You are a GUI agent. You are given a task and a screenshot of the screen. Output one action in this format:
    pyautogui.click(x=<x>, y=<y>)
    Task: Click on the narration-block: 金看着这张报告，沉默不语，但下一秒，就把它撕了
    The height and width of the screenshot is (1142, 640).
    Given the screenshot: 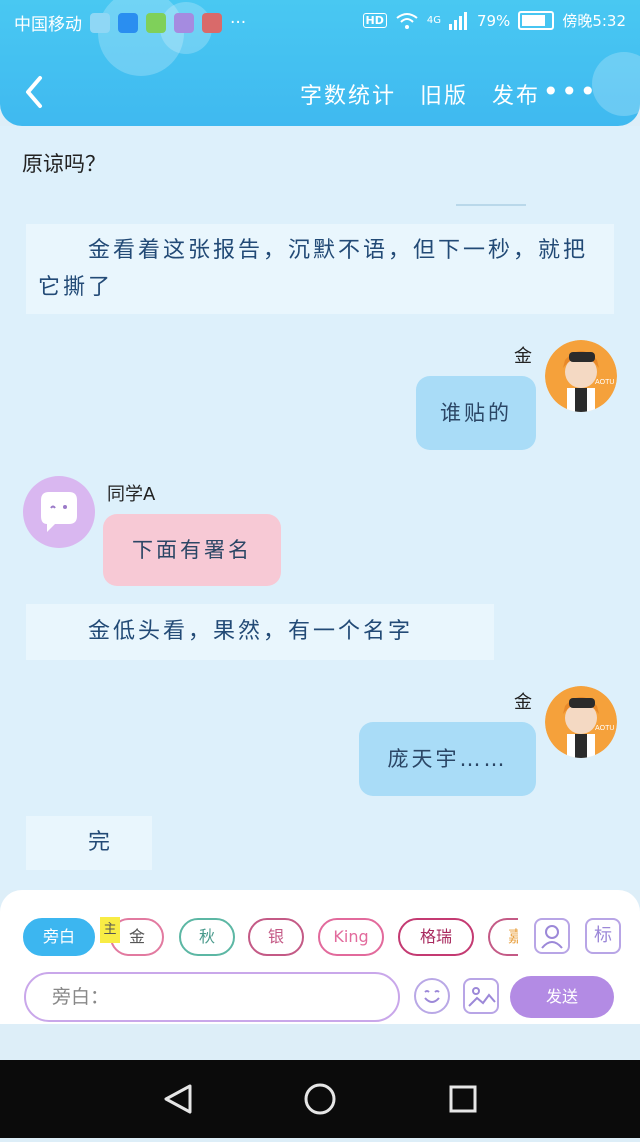 What is the action you would take?
    pyautogui.click(x=320, y=269)
    